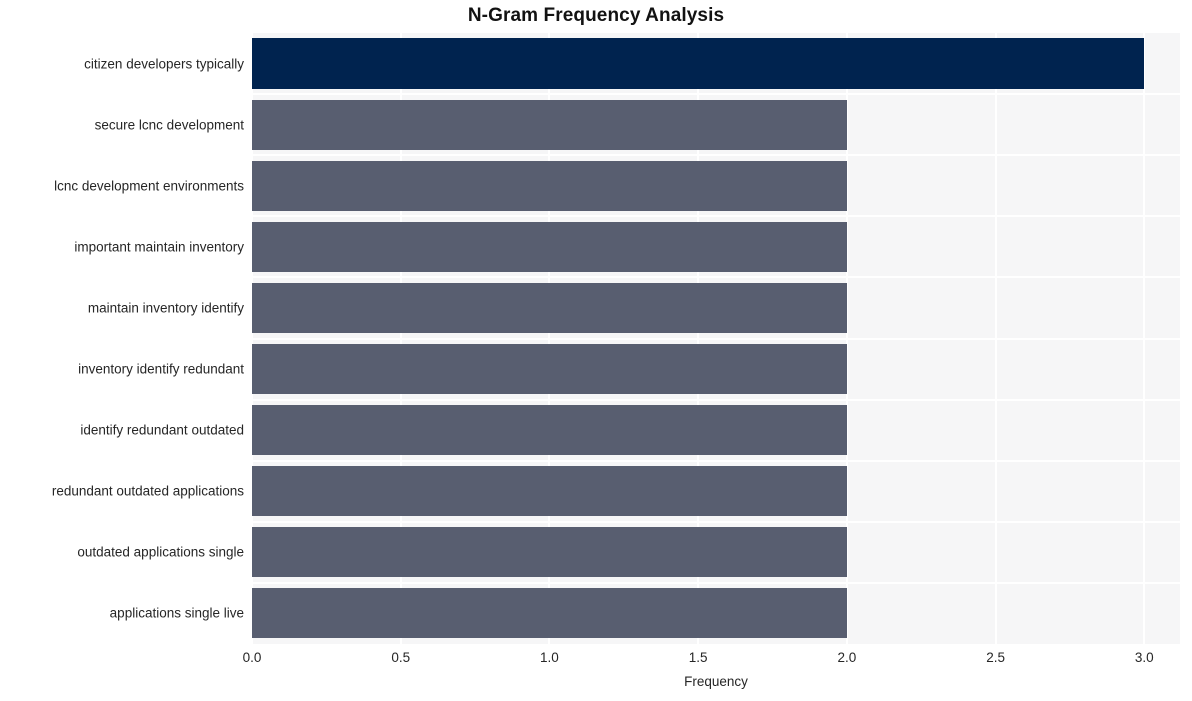 The height and width of the screenshot is (701, 1192). What do you see at coordinates (252, 657) in the screenshot?
I see `x-tick-label: 0.0` at bounding box center [252, 657].